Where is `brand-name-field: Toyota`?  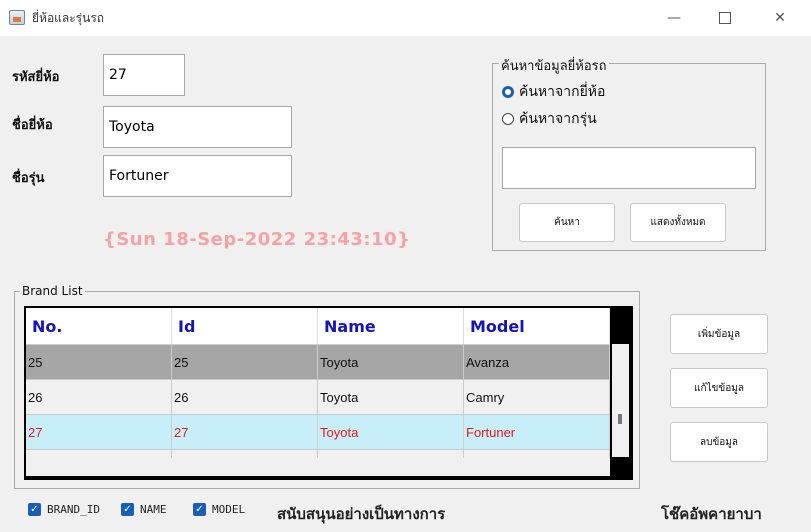
brand-name-field: Toyota is located at coordinates (197, 127).